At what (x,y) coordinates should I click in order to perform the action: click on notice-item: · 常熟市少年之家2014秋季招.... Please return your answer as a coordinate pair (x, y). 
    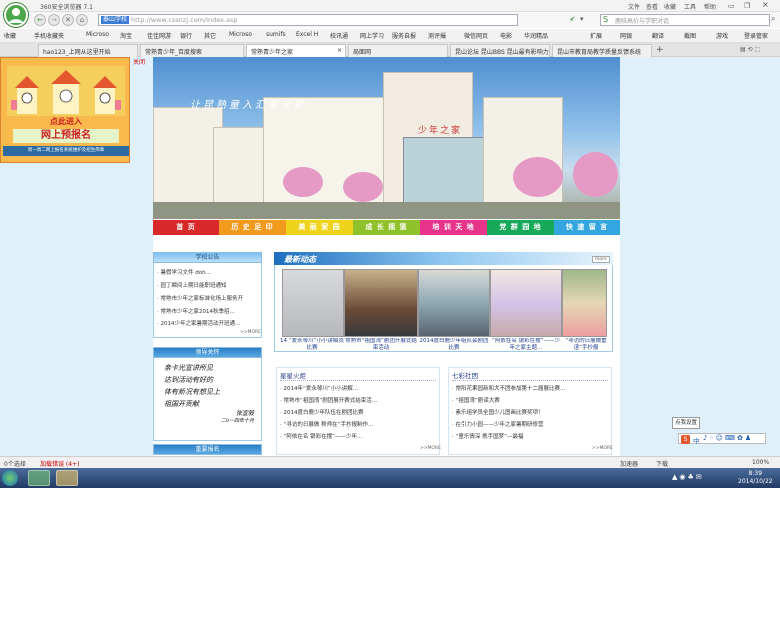
    Looking at the image, I should click on (208, 311).